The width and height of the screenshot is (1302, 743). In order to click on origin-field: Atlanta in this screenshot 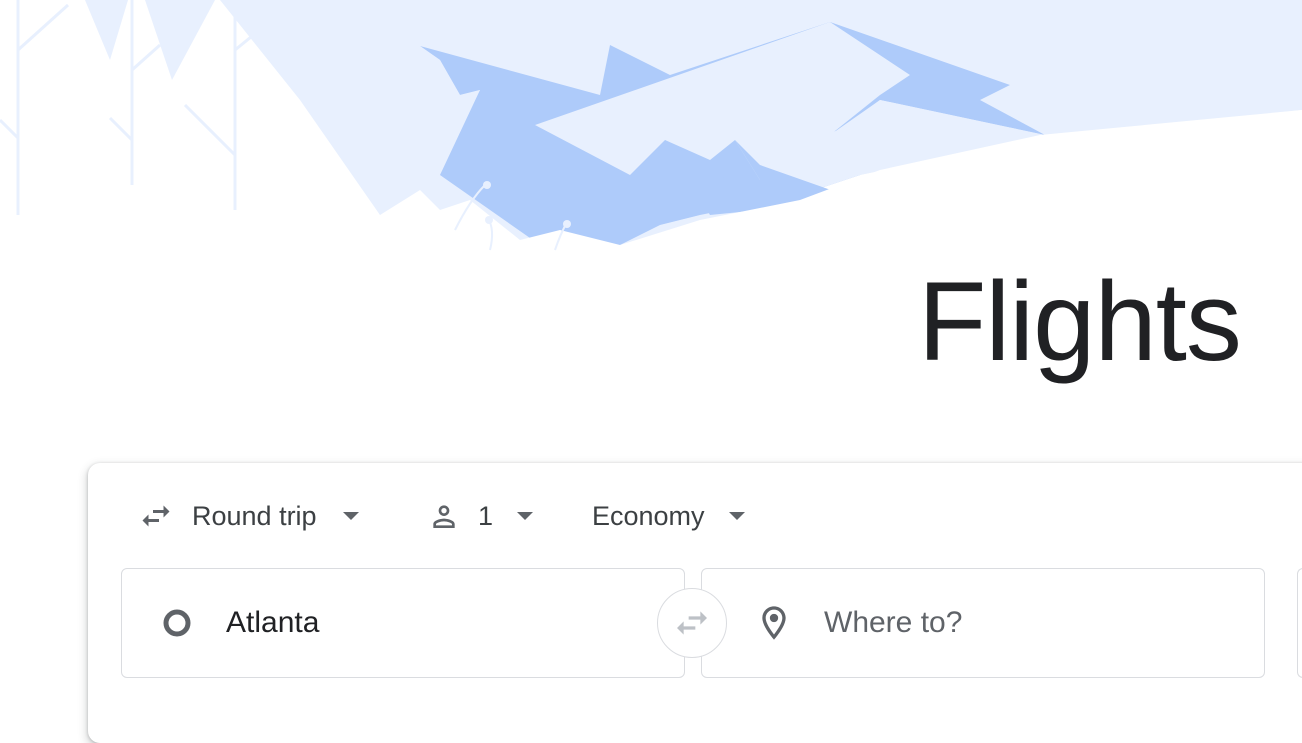, I will do `click(403, 623)`.